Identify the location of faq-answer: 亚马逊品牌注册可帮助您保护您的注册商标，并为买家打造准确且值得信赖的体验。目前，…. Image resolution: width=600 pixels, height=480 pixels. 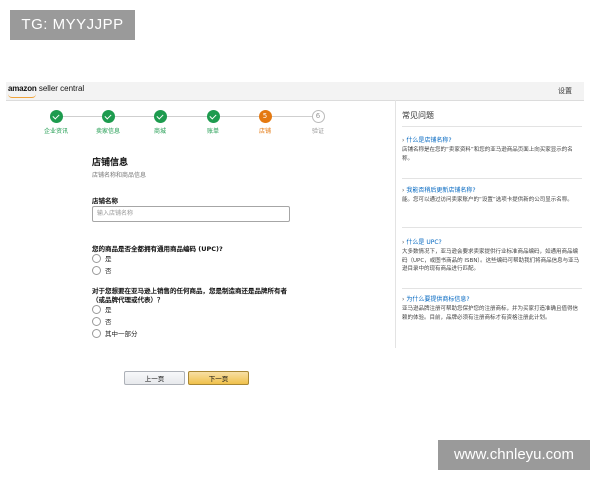
(490, 313).